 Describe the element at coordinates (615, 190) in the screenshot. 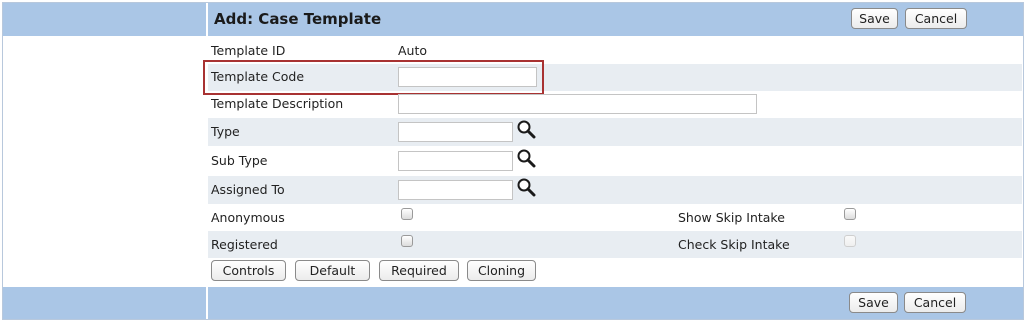

I see `row-assigned-to` at that location.